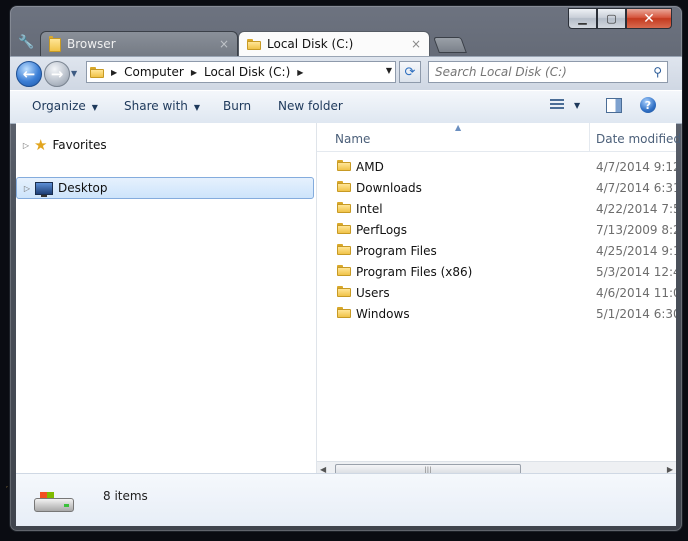 Image resolution: width=688 pixels, height=541 pixels. I want to click on share-with-label: Share with, so click(156, 106).